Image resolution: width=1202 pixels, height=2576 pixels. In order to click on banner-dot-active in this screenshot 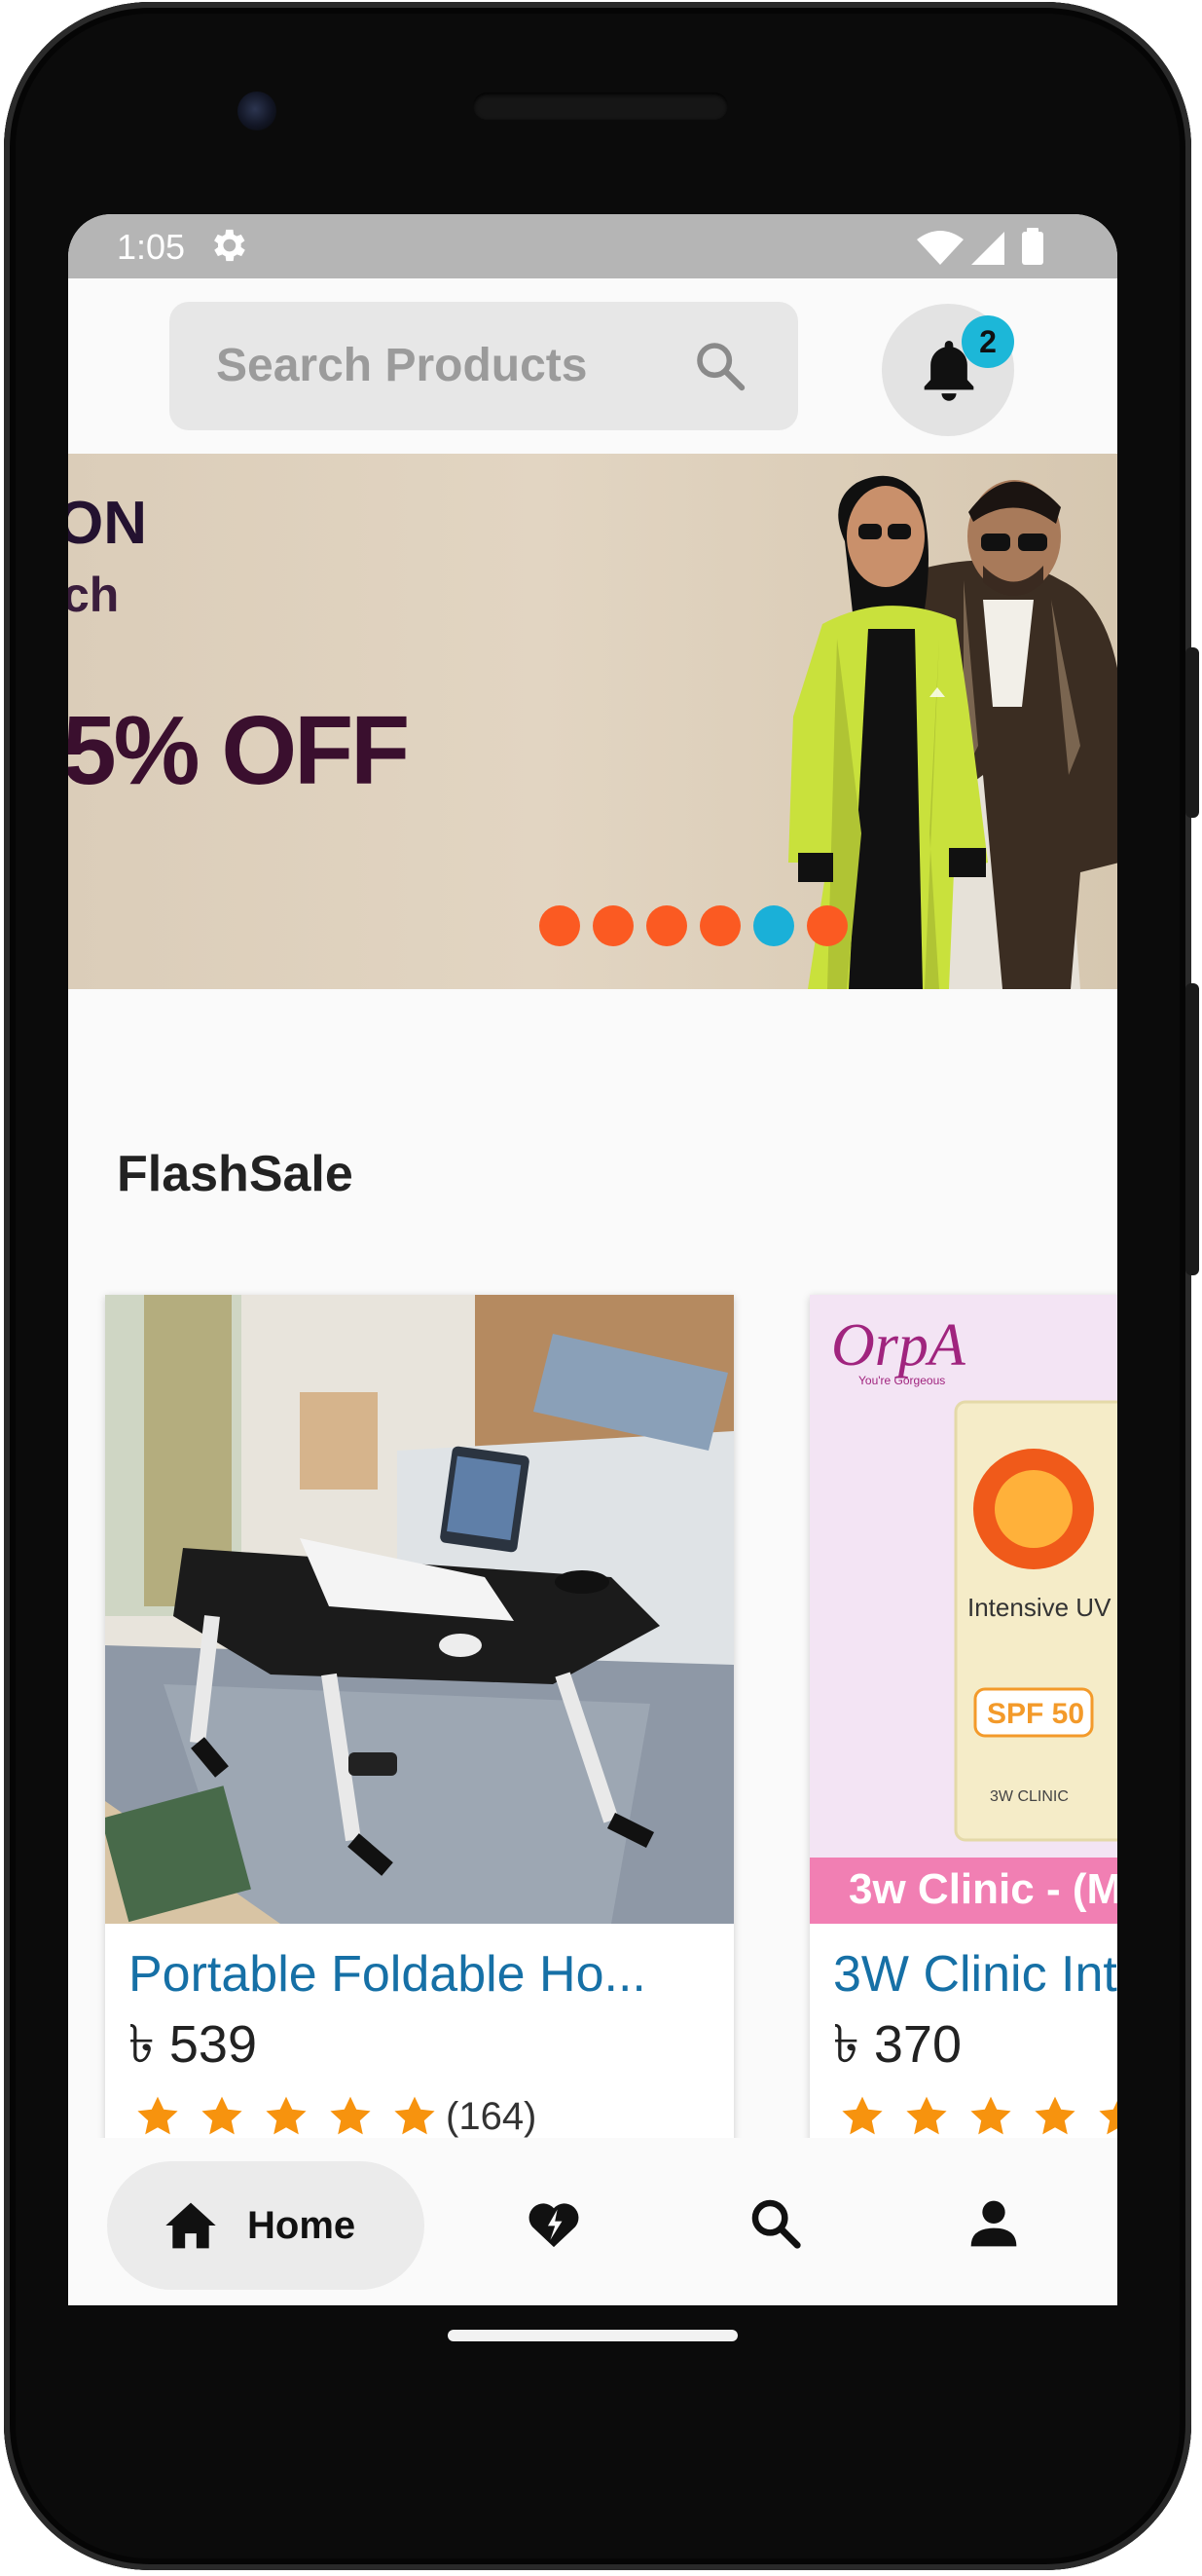, I will do `click(773, 925)`.